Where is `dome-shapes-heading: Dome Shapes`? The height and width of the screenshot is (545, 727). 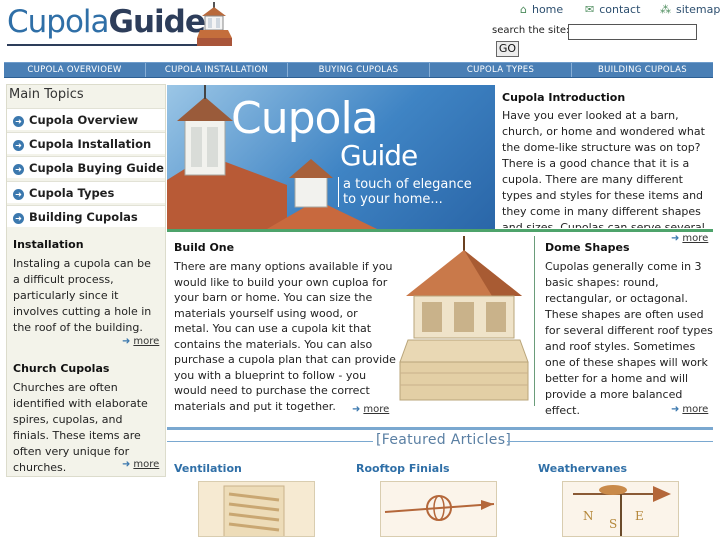 dome-shapes-heading: Dome Shapes is located at coordinates (587, 247).